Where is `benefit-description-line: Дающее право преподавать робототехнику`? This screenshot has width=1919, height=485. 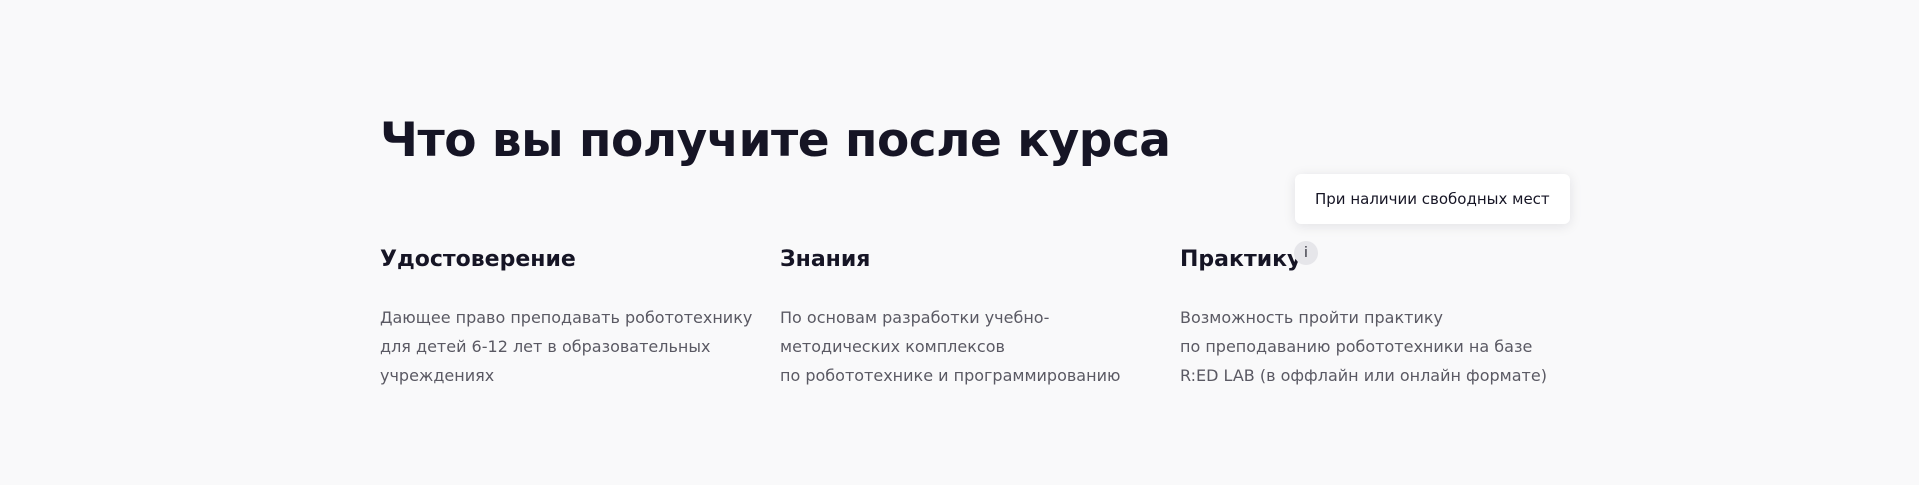
benefit-description-line: Дающее право преподавать робототехнику is located at coordinates (566, 317).